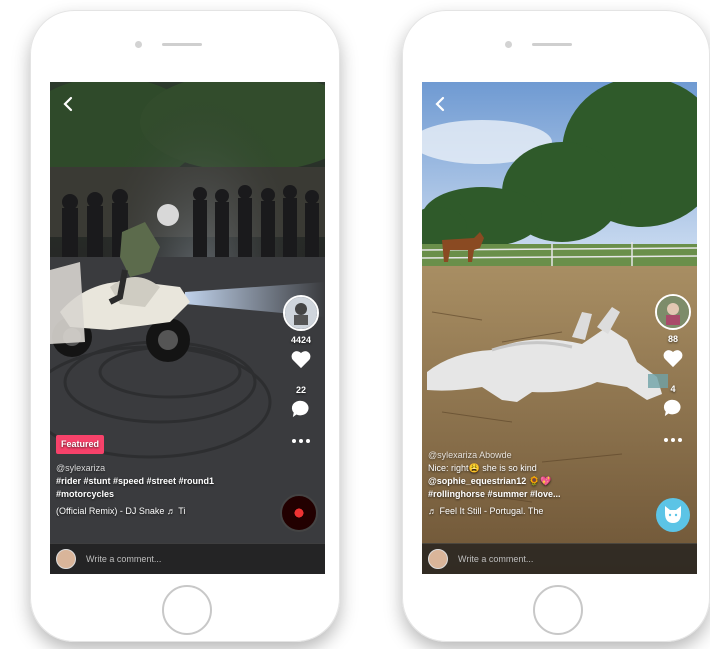 Image resolution: width=710 pixels, height=649 pixels. Describe the element at coordinates (164, 494) in the screenshot. I see `hashtags-line-2: #motorcycles` at that location.